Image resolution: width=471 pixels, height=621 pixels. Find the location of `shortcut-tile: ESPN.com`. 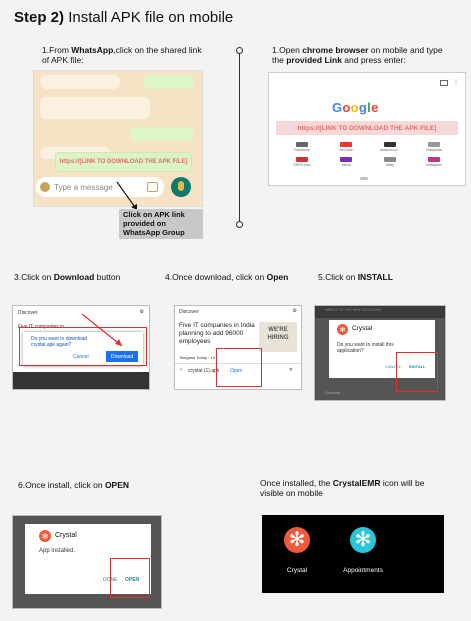

shortcut-tile: ESPN.com is located at coordinates (302, 162).